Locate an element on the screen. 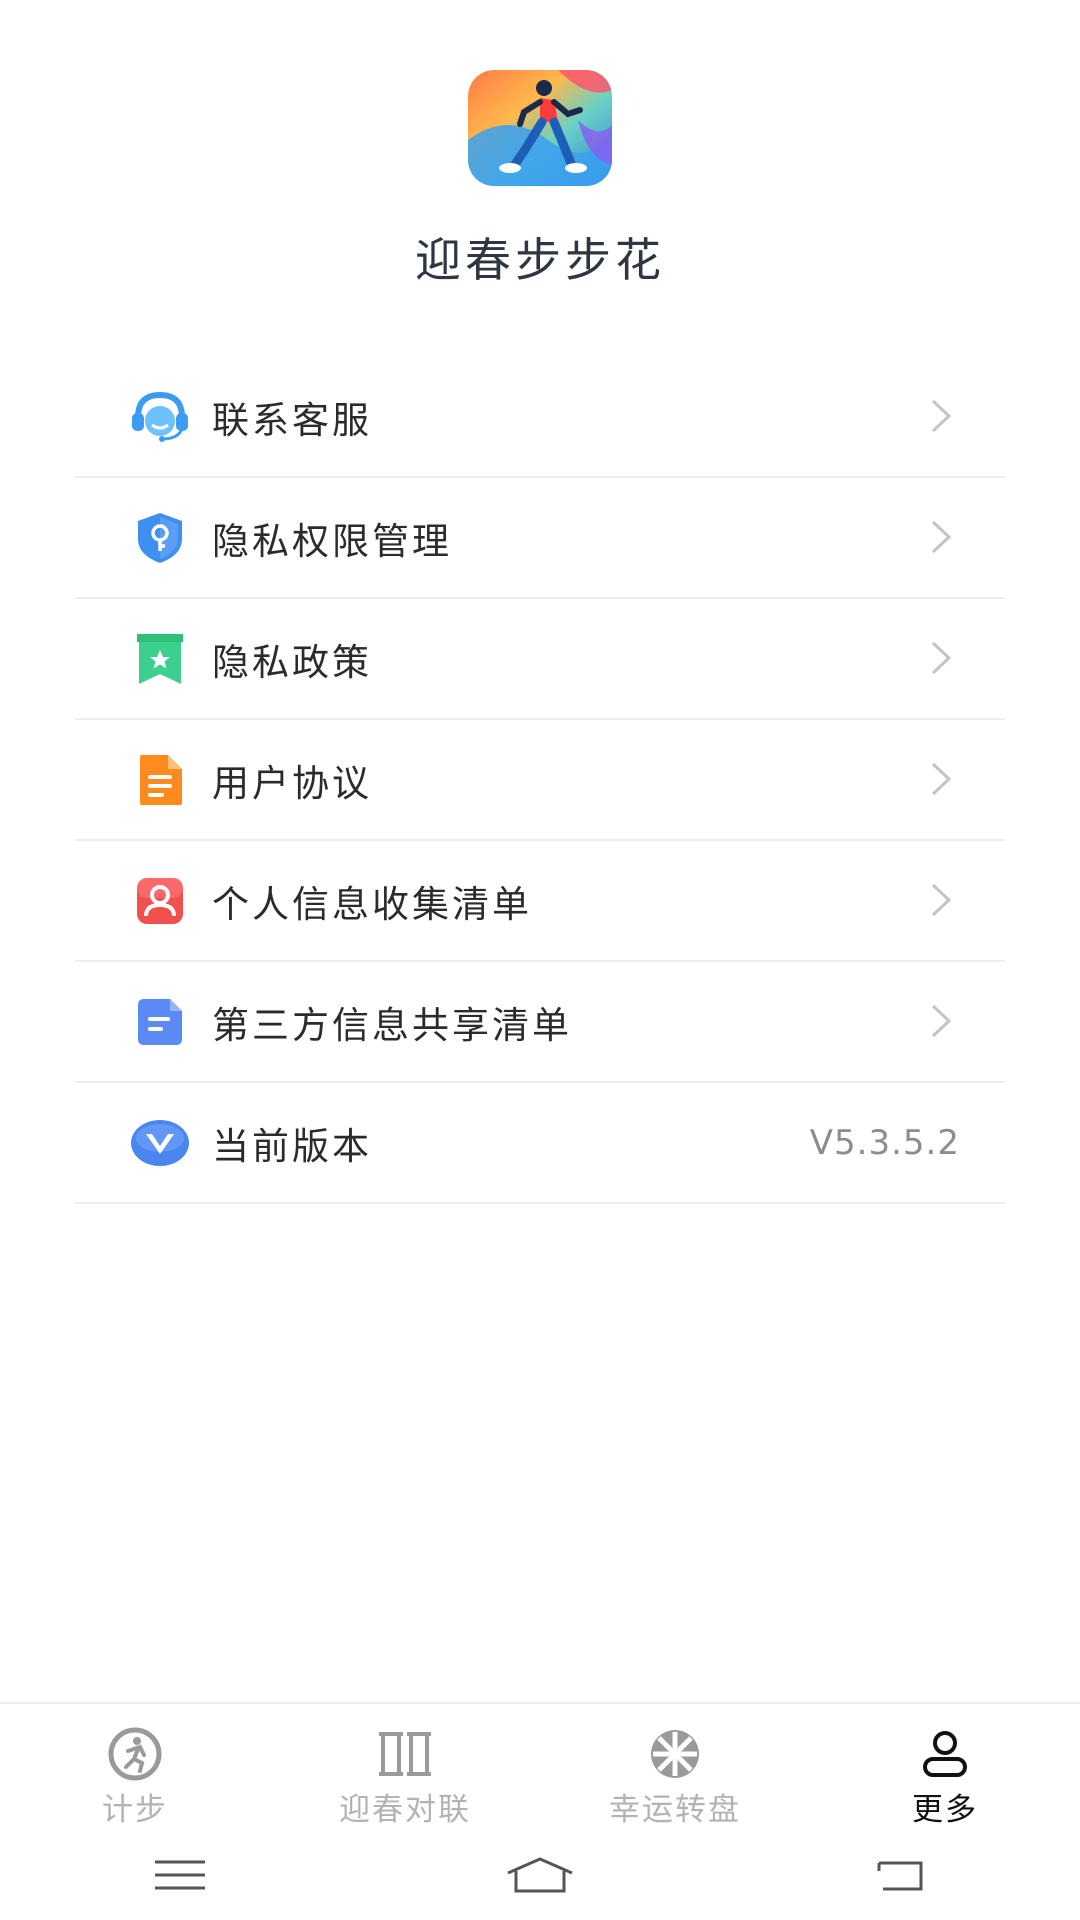 The width and height of the screenshot is (1080, 1920). person-card-icon is located at coordinates (160, 901).